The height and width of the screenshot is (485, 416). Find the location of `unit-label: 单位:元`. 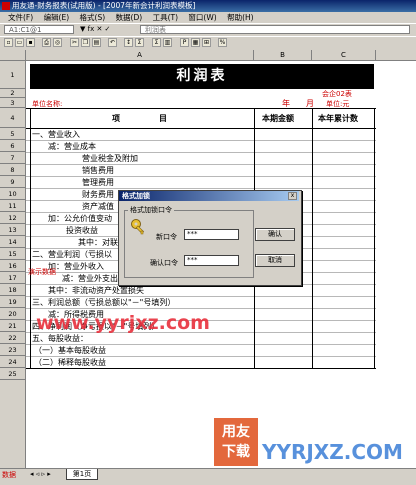

unit-label: 单位:元 is located at coordinates (338, 104).